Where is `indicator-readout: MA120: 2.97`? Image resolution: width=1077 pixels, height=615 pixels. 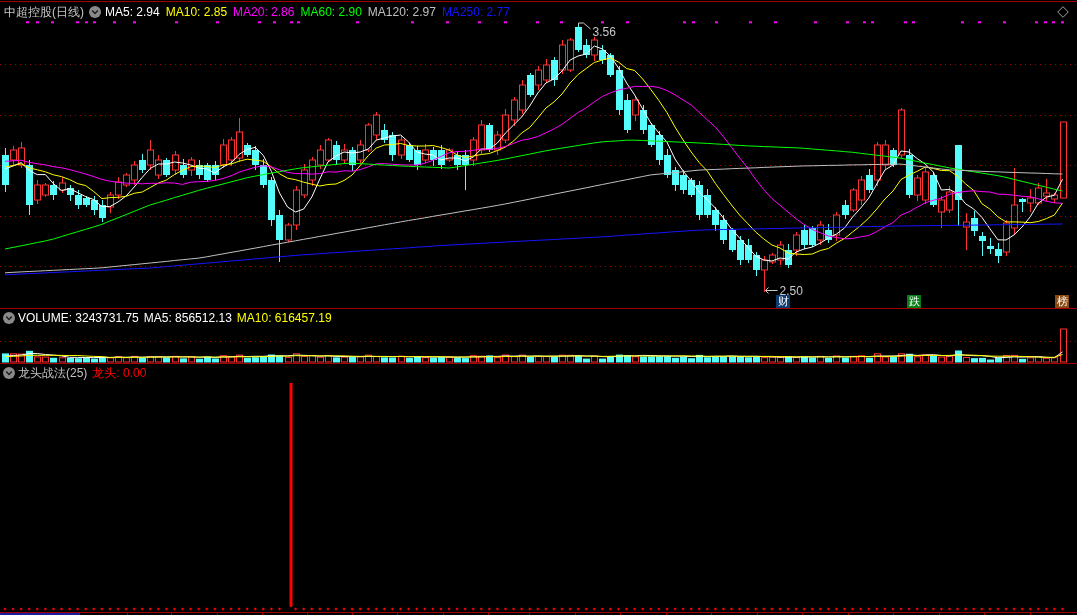 indicator-readout: MA120: 2.97 is located at coordinates (401, 11).